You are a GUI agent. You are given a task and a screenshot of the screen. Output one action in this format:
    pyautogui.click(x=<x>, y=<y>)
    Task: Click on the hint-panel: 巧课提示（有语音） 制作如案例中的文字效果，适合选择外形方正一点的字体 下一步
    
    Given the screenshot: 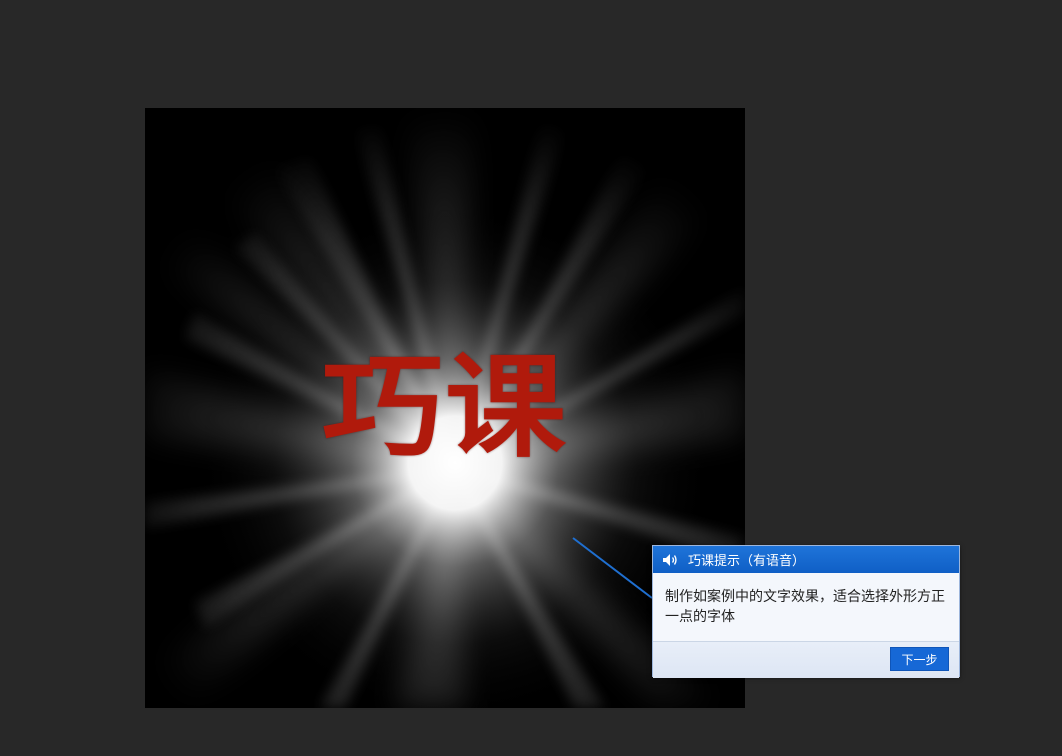 What is the action you would take?
    pyautogui.click(x=806, y=611)
    